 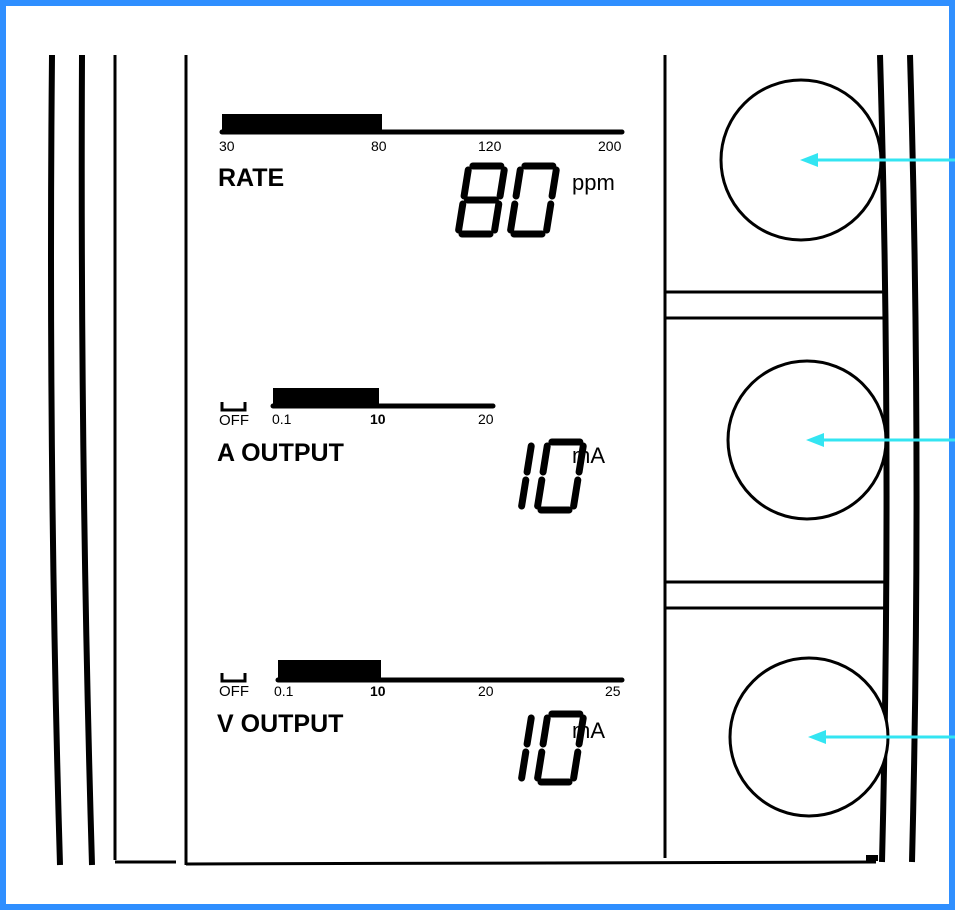 I want to click on right-outer-rail, so click(x=913, y=458).